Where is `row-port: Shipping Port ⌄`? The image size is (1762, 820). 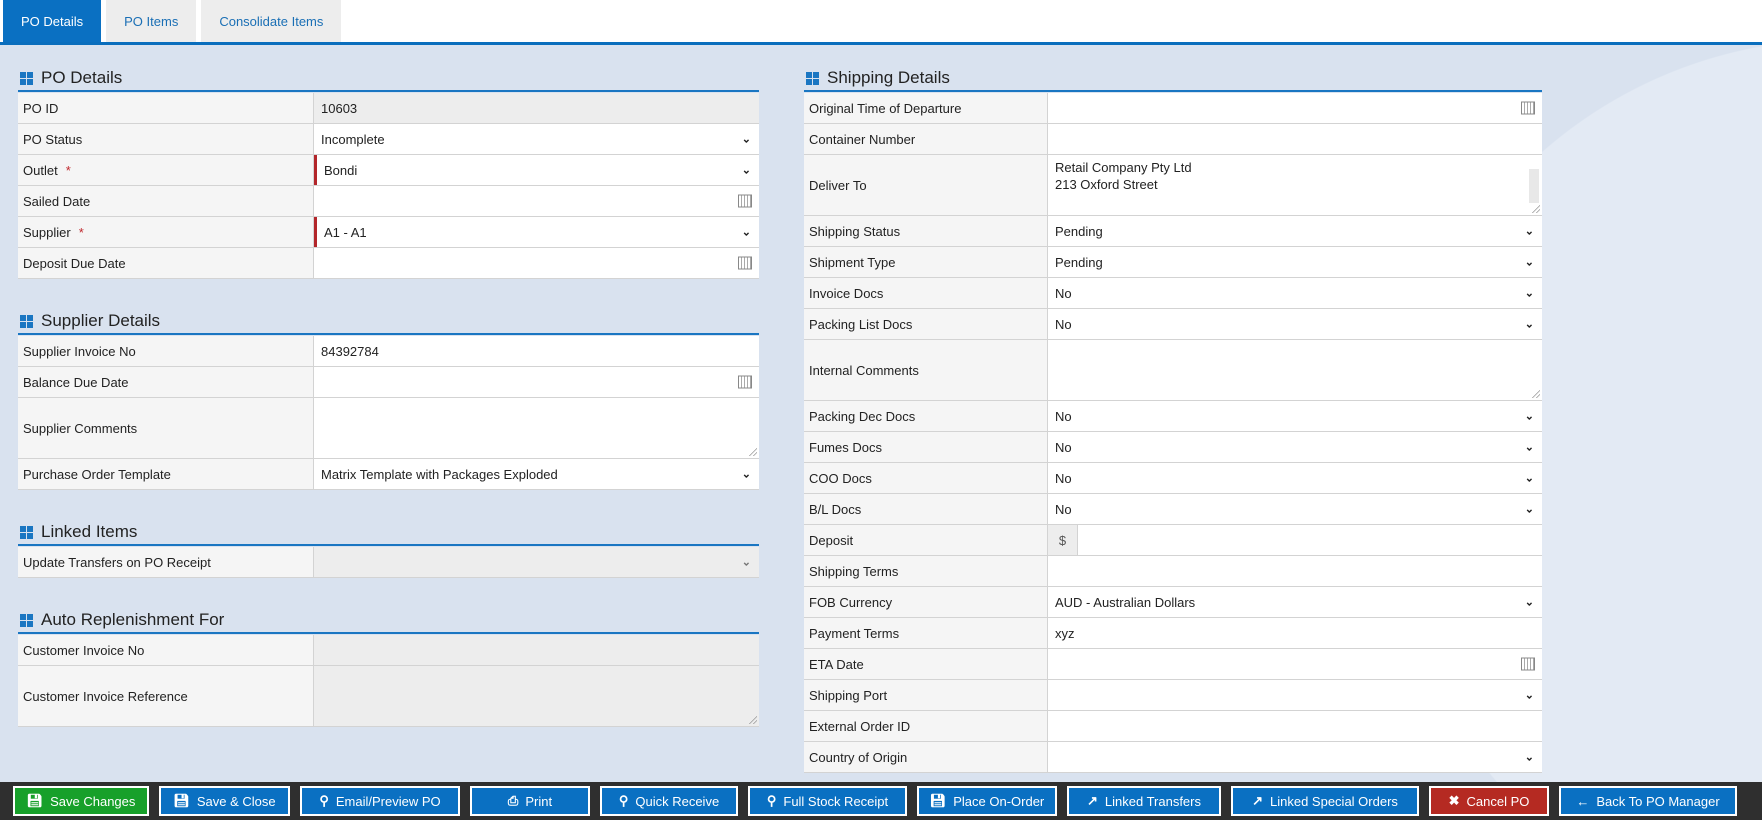
row-port: Shipping Port ⌄ is located at coordinates (1173, 695).